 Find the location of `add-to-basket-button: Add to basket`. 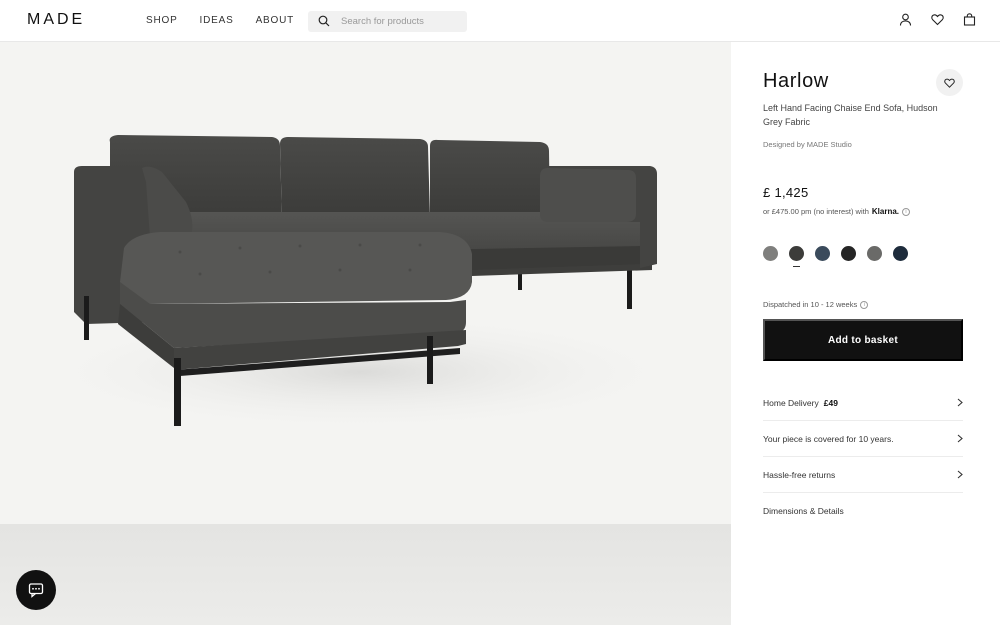

add-to-basket-button: Add to basket is located at coordinates (863, 340).